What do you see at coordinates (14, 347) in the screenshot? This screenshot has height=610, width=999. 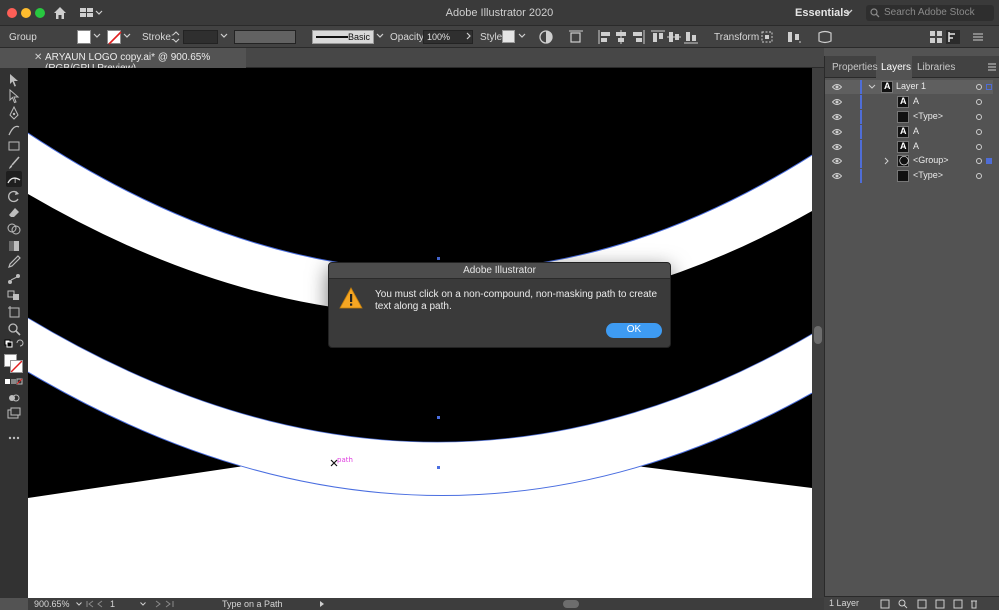 I see `default-fill-stroke-icon` at bounding box center [14, 347].